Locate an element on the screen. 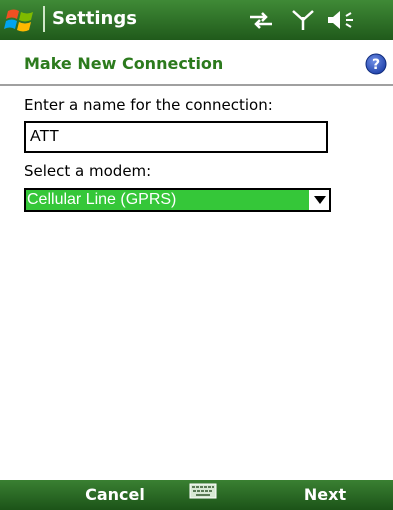  connection-name-label: Enter a name for the connection: is located at coordinates (148, 105).